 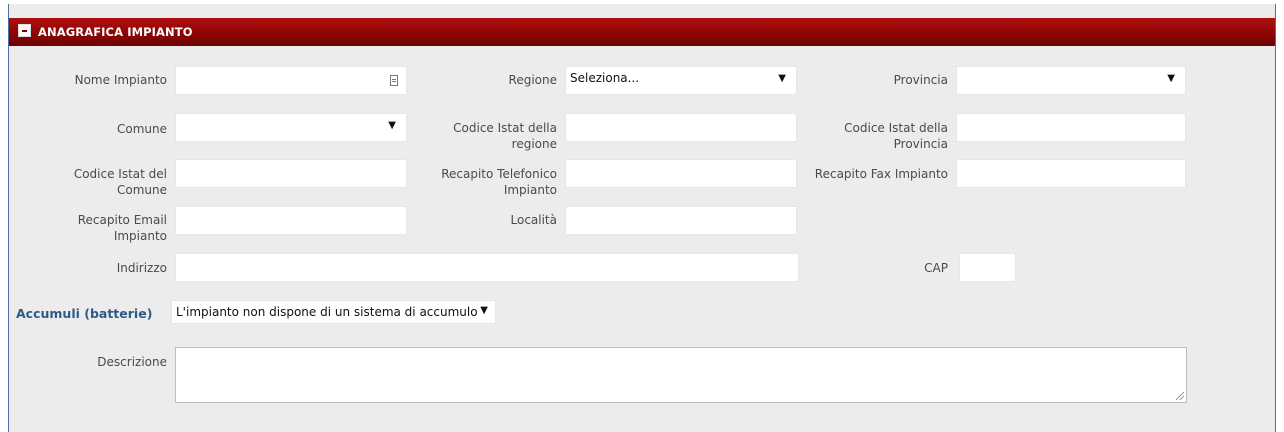 I want to click on localita-input, so click(x=681, y=220).